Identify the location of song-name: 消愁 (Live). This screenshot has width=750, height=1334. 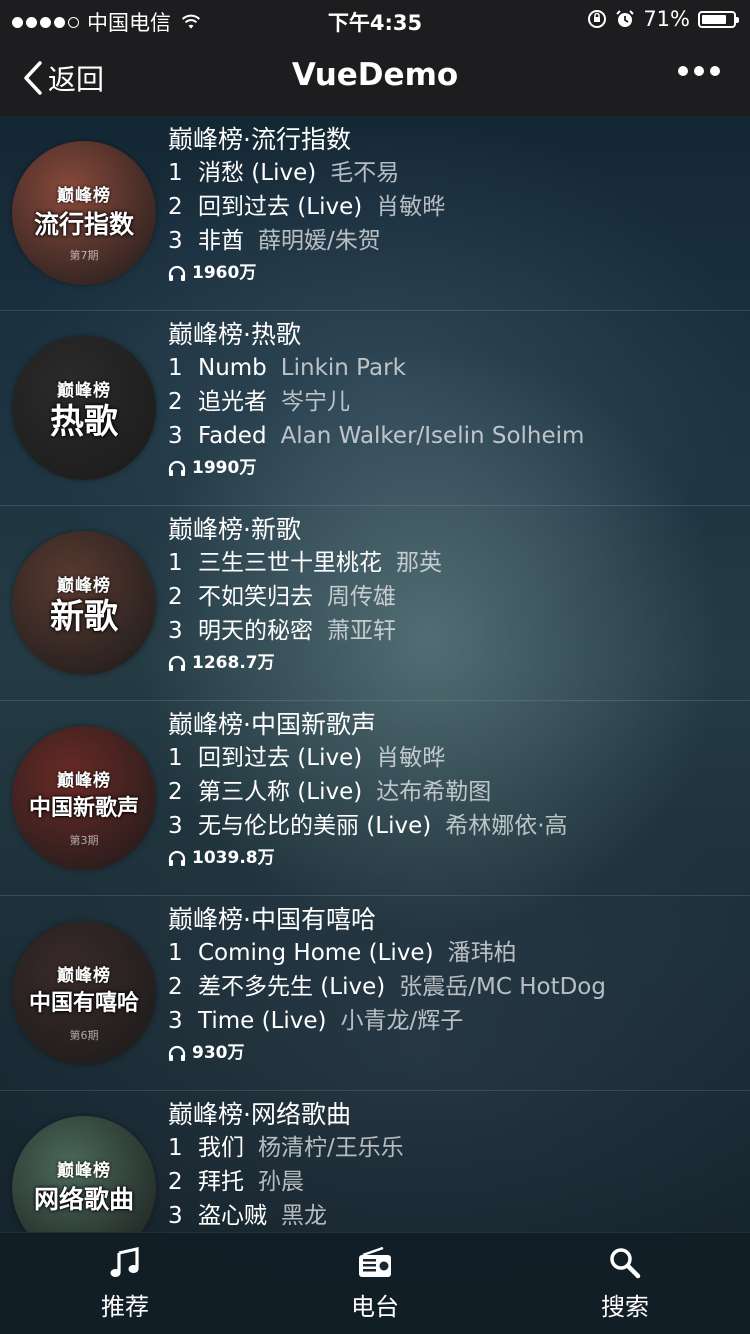
(257, 173).